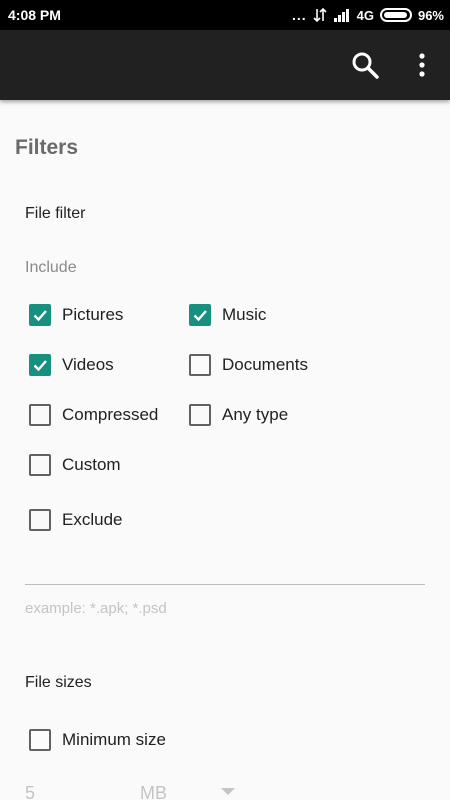 The image size is (450, 800). I want to click on signal-icon, so click(341, 15).